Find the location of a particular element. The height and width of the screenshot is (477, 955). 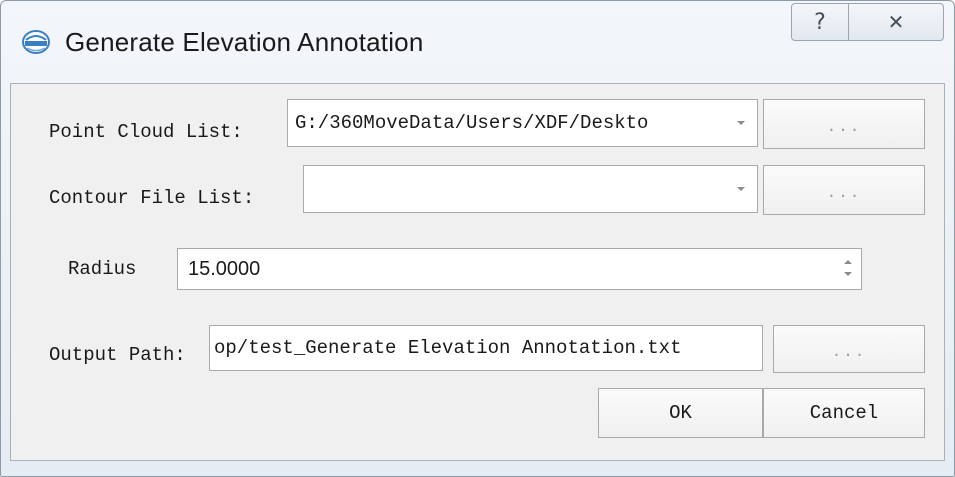

help-button: ? is located at coordinates (820, 22).